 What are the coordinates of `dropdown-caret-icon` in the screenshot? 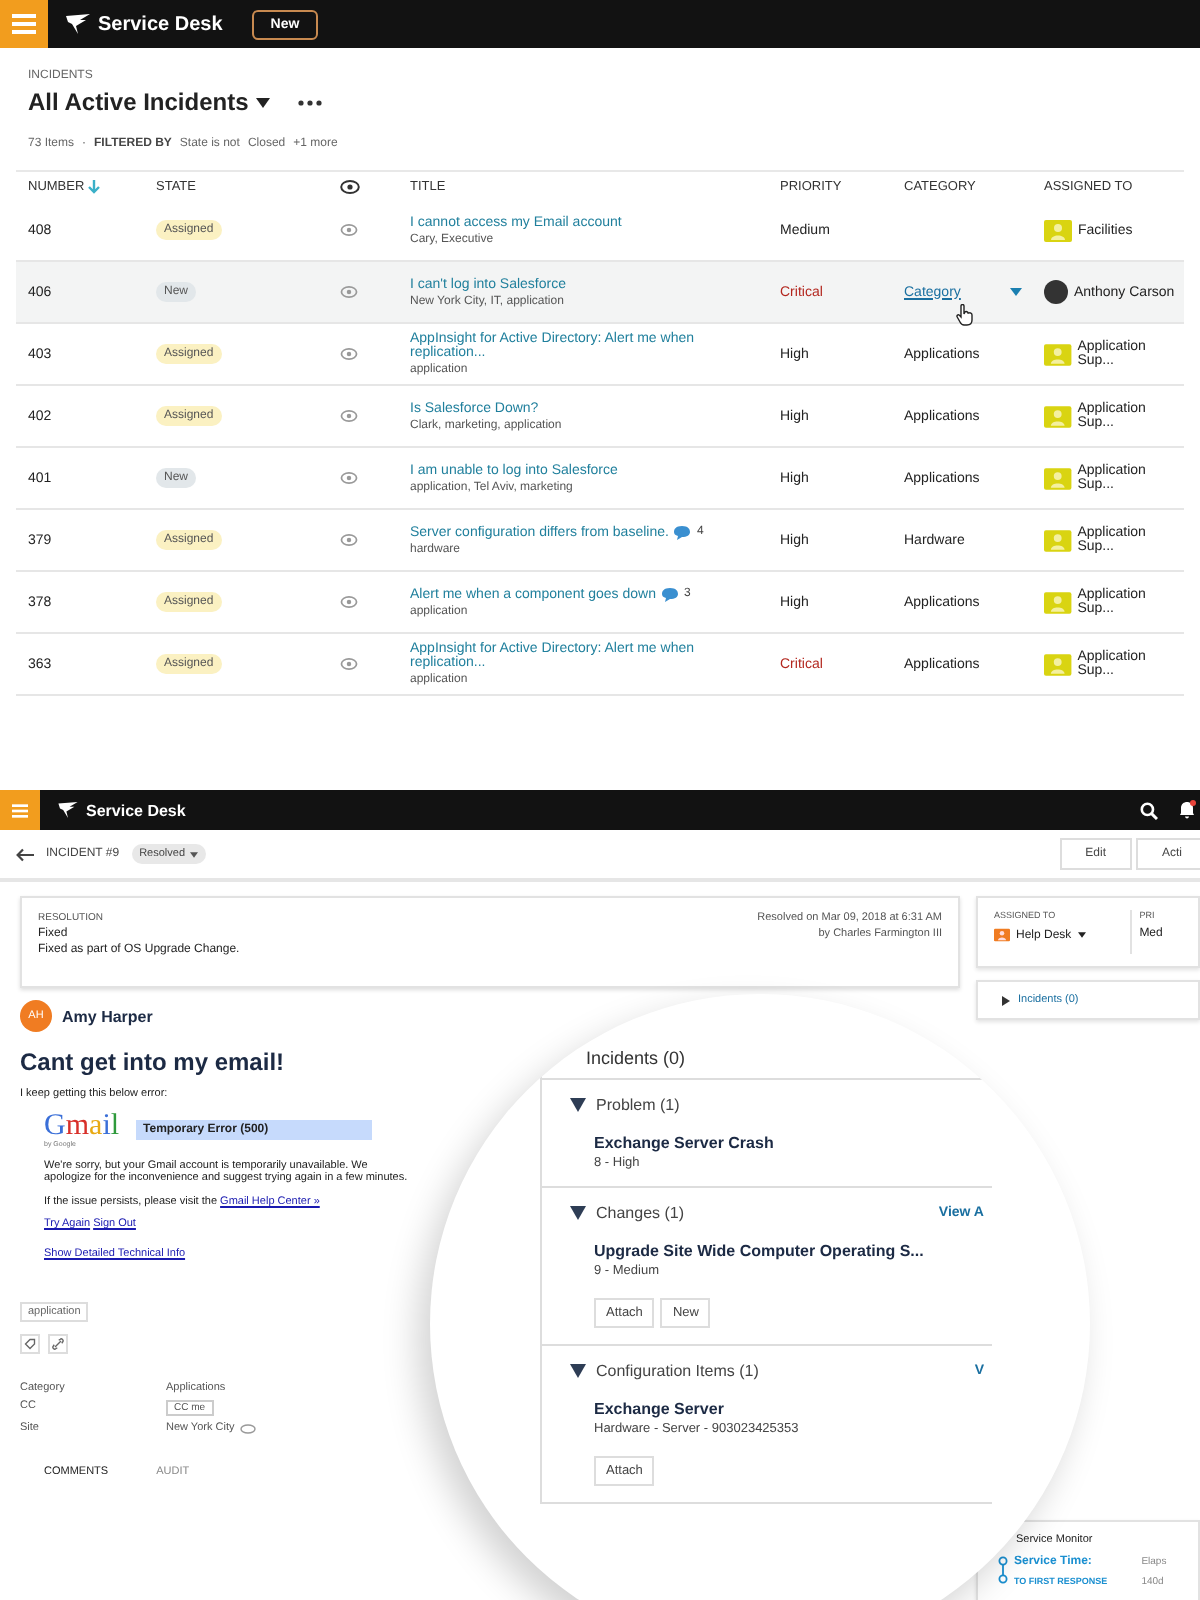 It's located at (1016, 292).